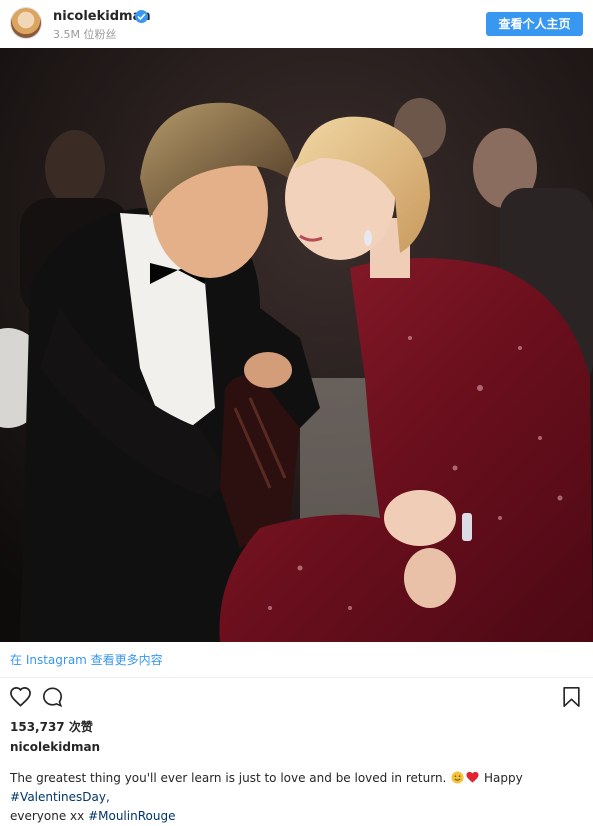 This screenshot has width=593, height=826. Describe the element at coordinates (296, 677) in the screenshot. I see `divider` at that location.